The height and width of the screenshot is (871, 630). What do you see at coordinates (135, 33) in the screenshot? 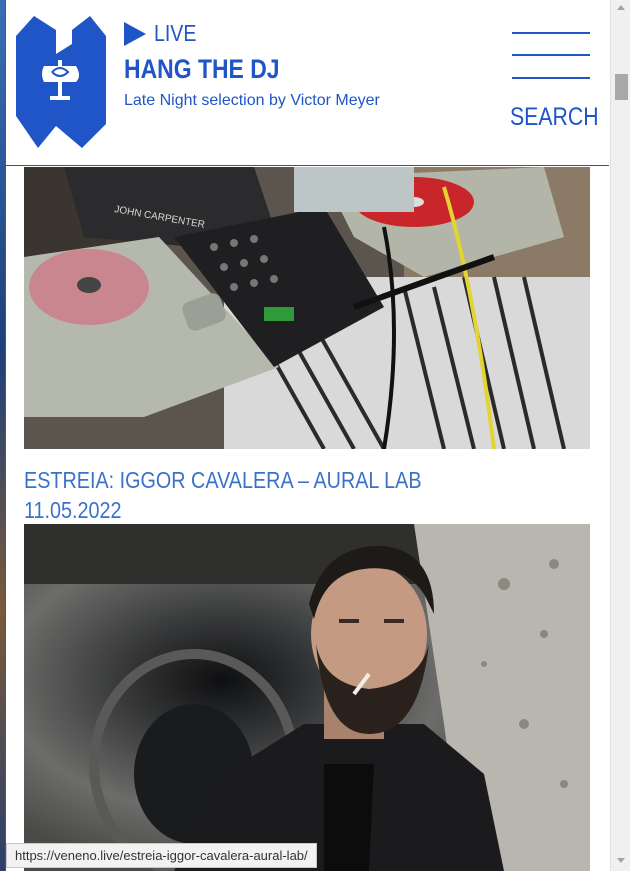
I see `play-icon` at bounding box center [135, 33].